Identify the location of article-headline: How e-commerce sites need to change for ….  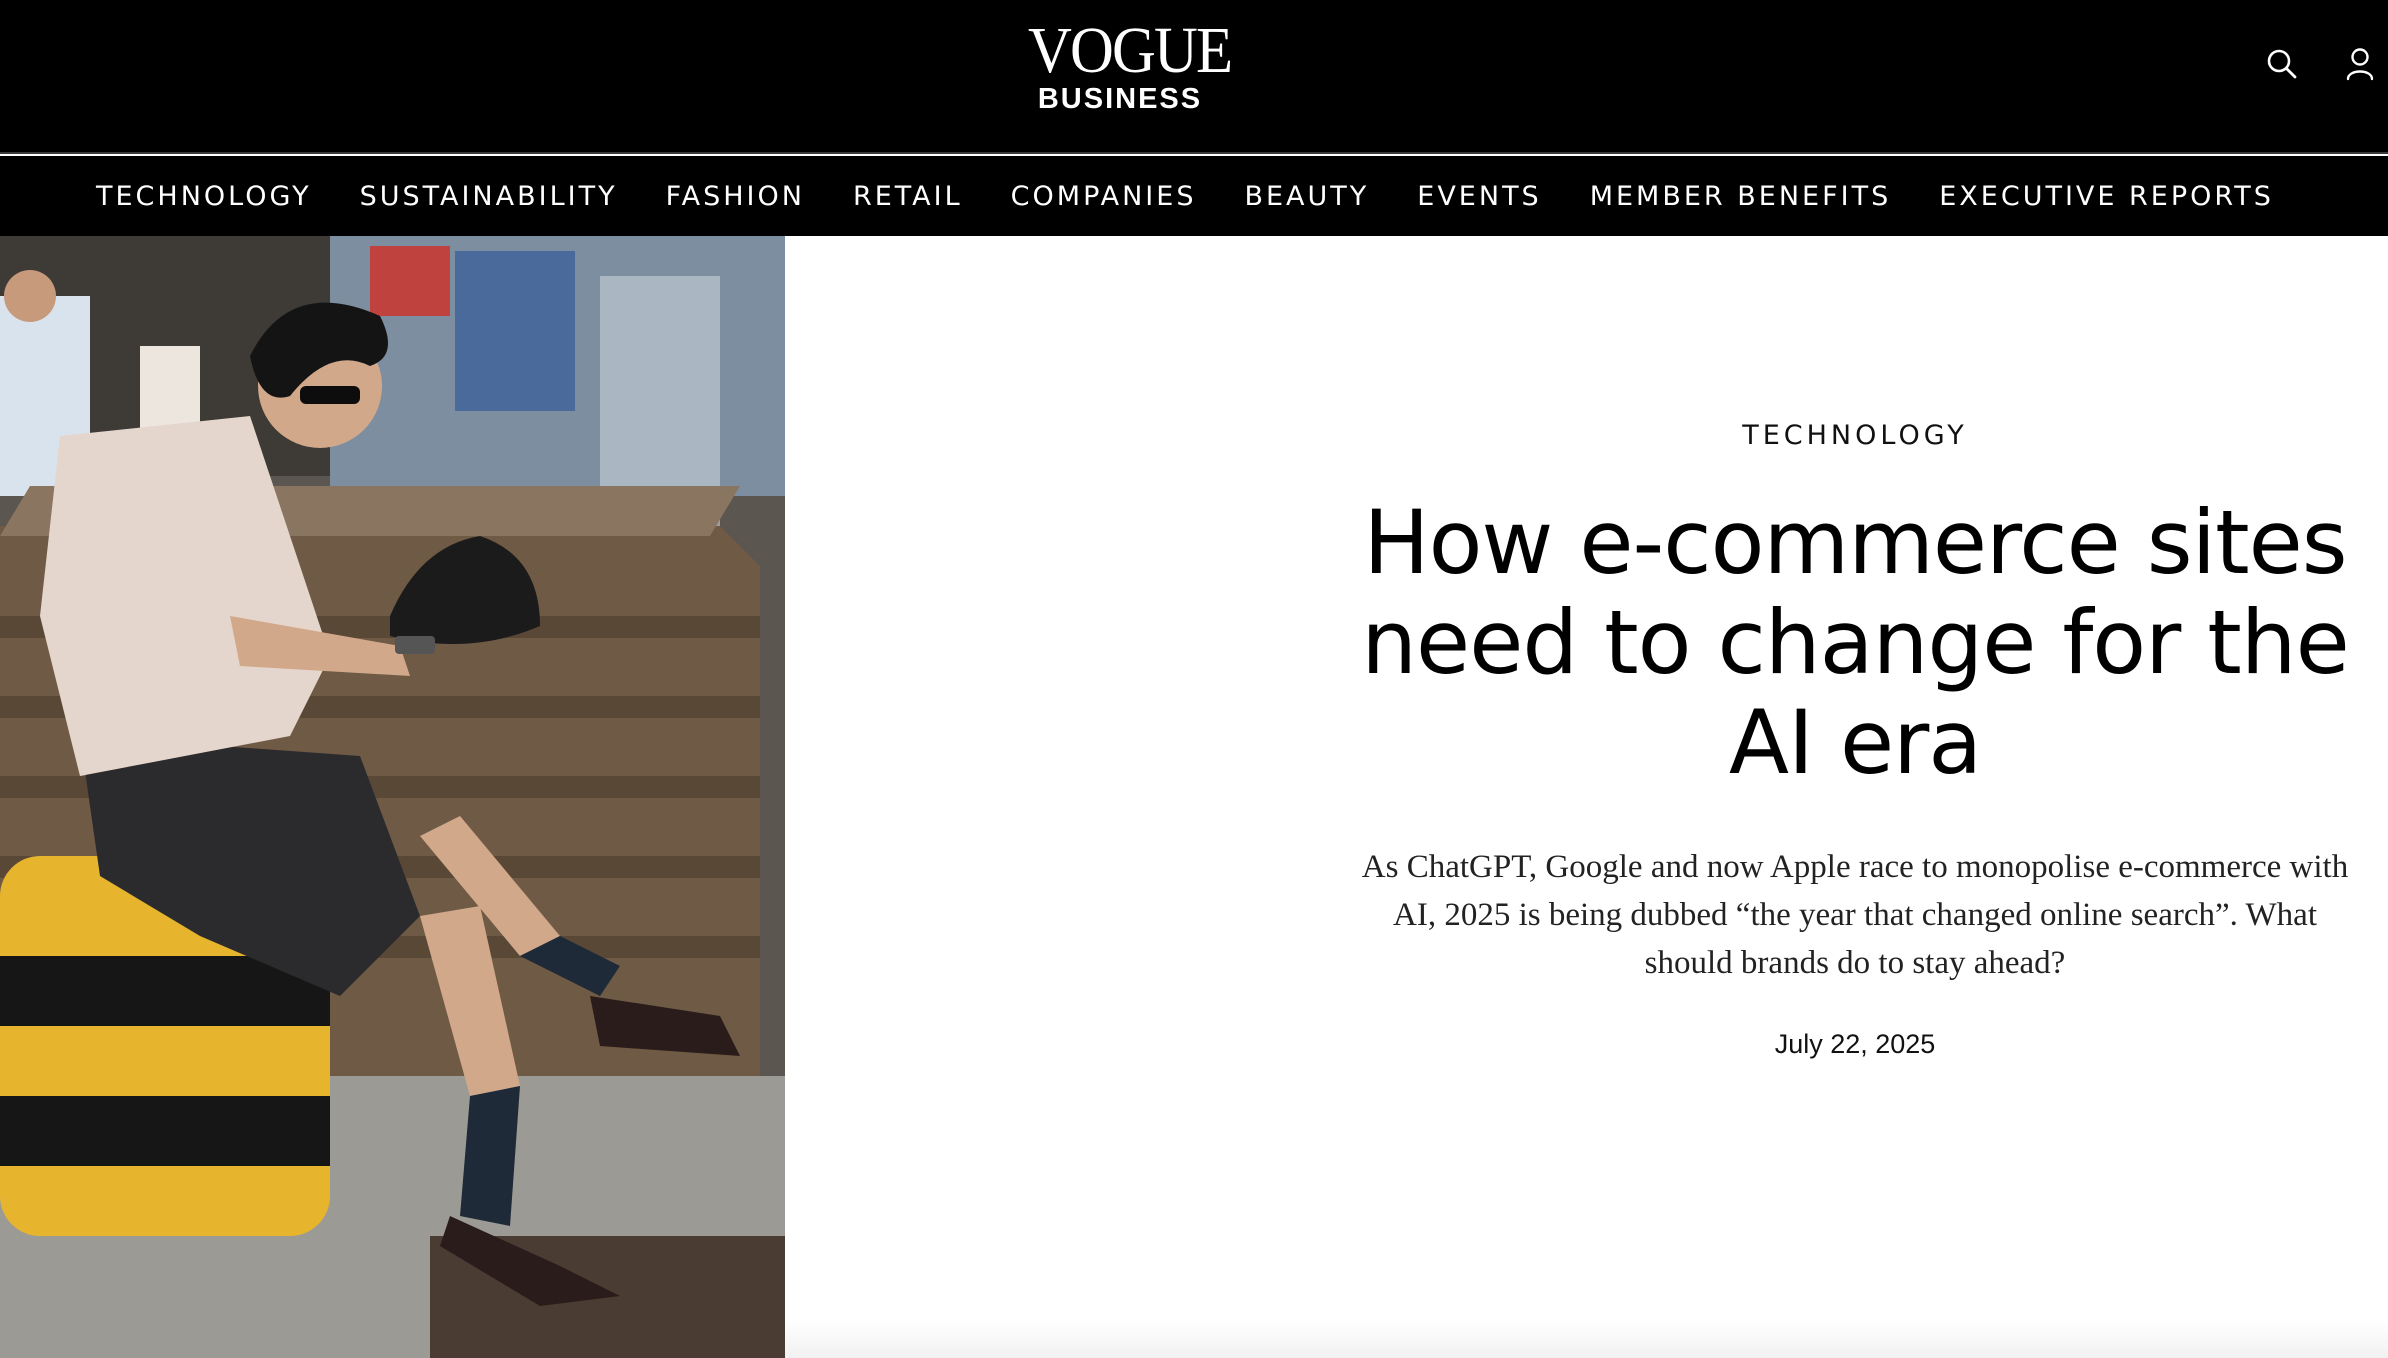
(1855, 643).